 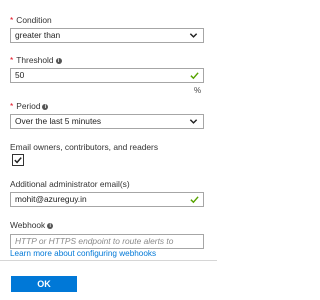 I want to click on email-owners-label: Email owners, contributors, and readers, so click(x=84, y=147).